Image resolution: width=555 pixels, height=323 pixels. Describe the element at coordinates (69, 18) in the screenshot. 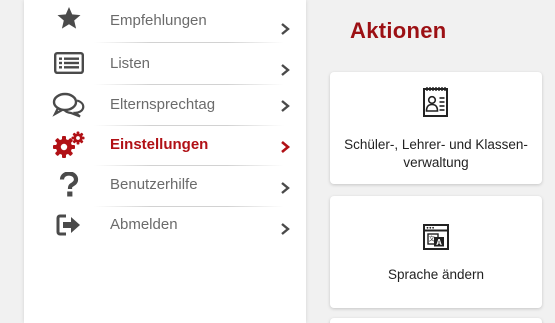

I see `star-icon` at that location.